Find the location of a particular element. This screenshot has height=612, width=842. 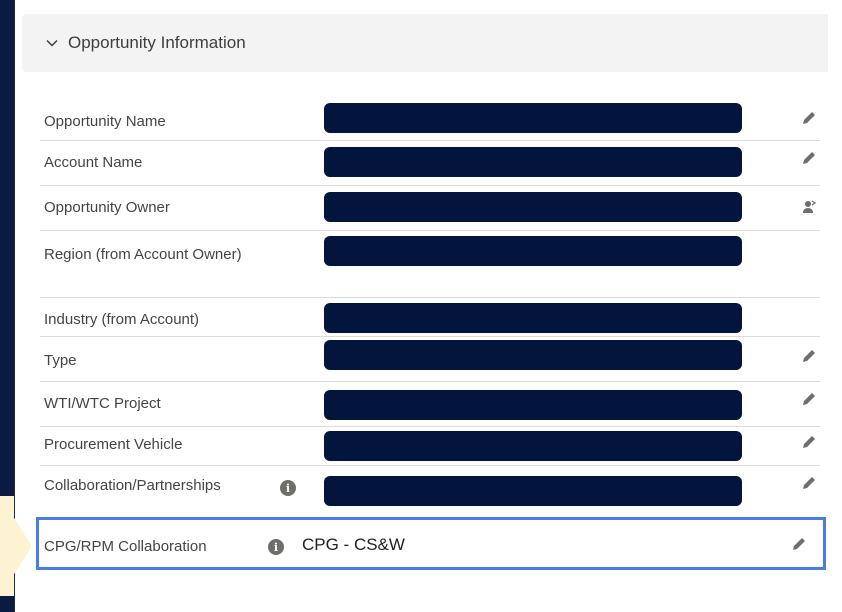

field-row-cpg-rpm-collaboration: CPG/RPM Collaboration i CPG - CS&W is located at coordinates (430, 543).